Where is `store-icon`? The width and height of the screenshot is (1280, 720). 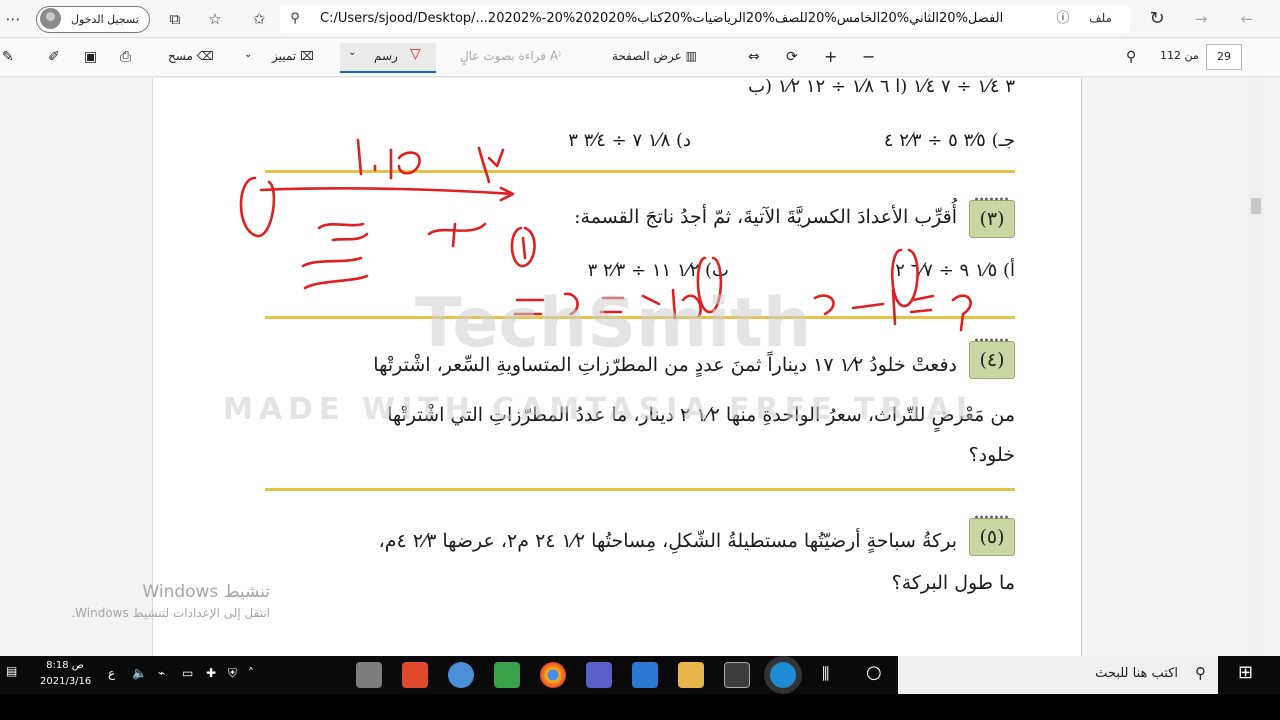
store-icon is located at coordinates (737, 675).